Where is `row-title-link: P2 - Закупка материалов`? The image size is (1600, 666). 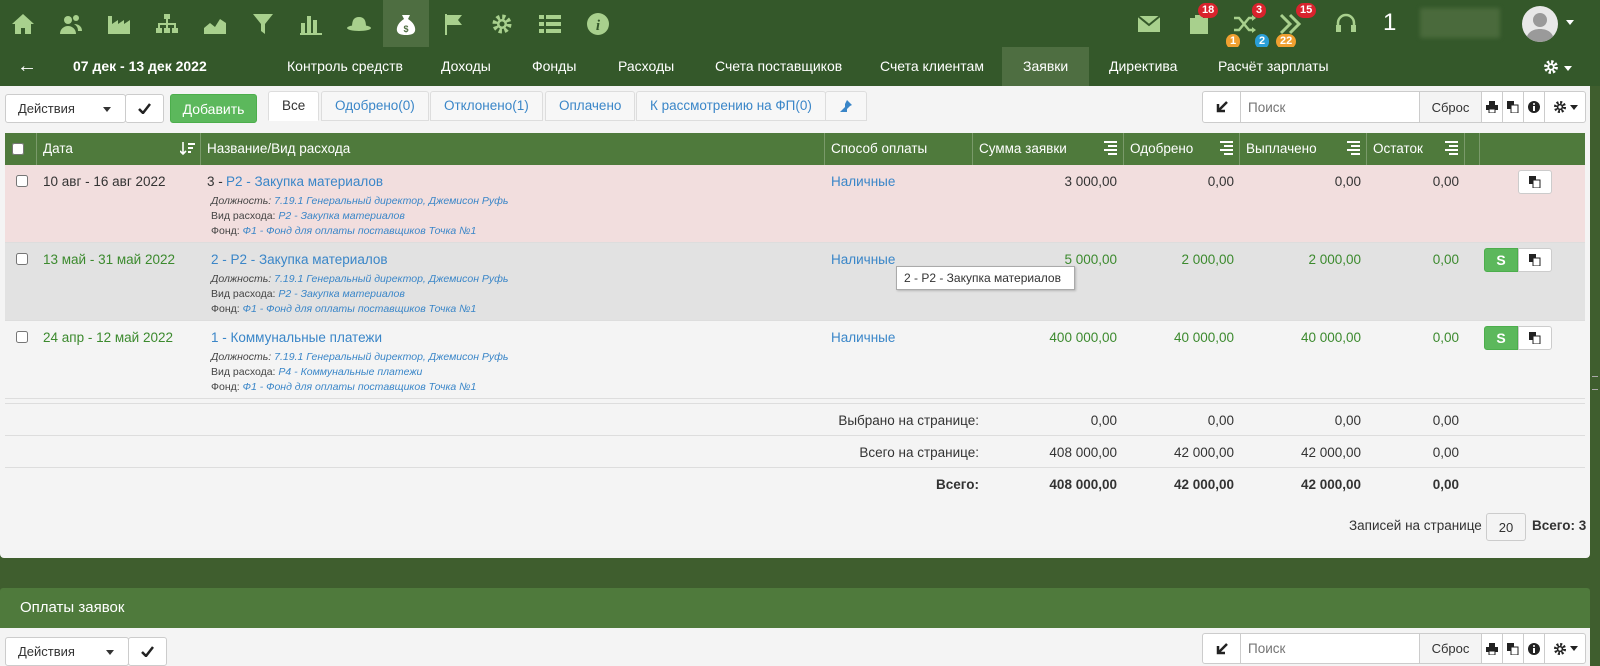 row-title-link: P2 - Закупка материалов is located at coordinates (304, 181).